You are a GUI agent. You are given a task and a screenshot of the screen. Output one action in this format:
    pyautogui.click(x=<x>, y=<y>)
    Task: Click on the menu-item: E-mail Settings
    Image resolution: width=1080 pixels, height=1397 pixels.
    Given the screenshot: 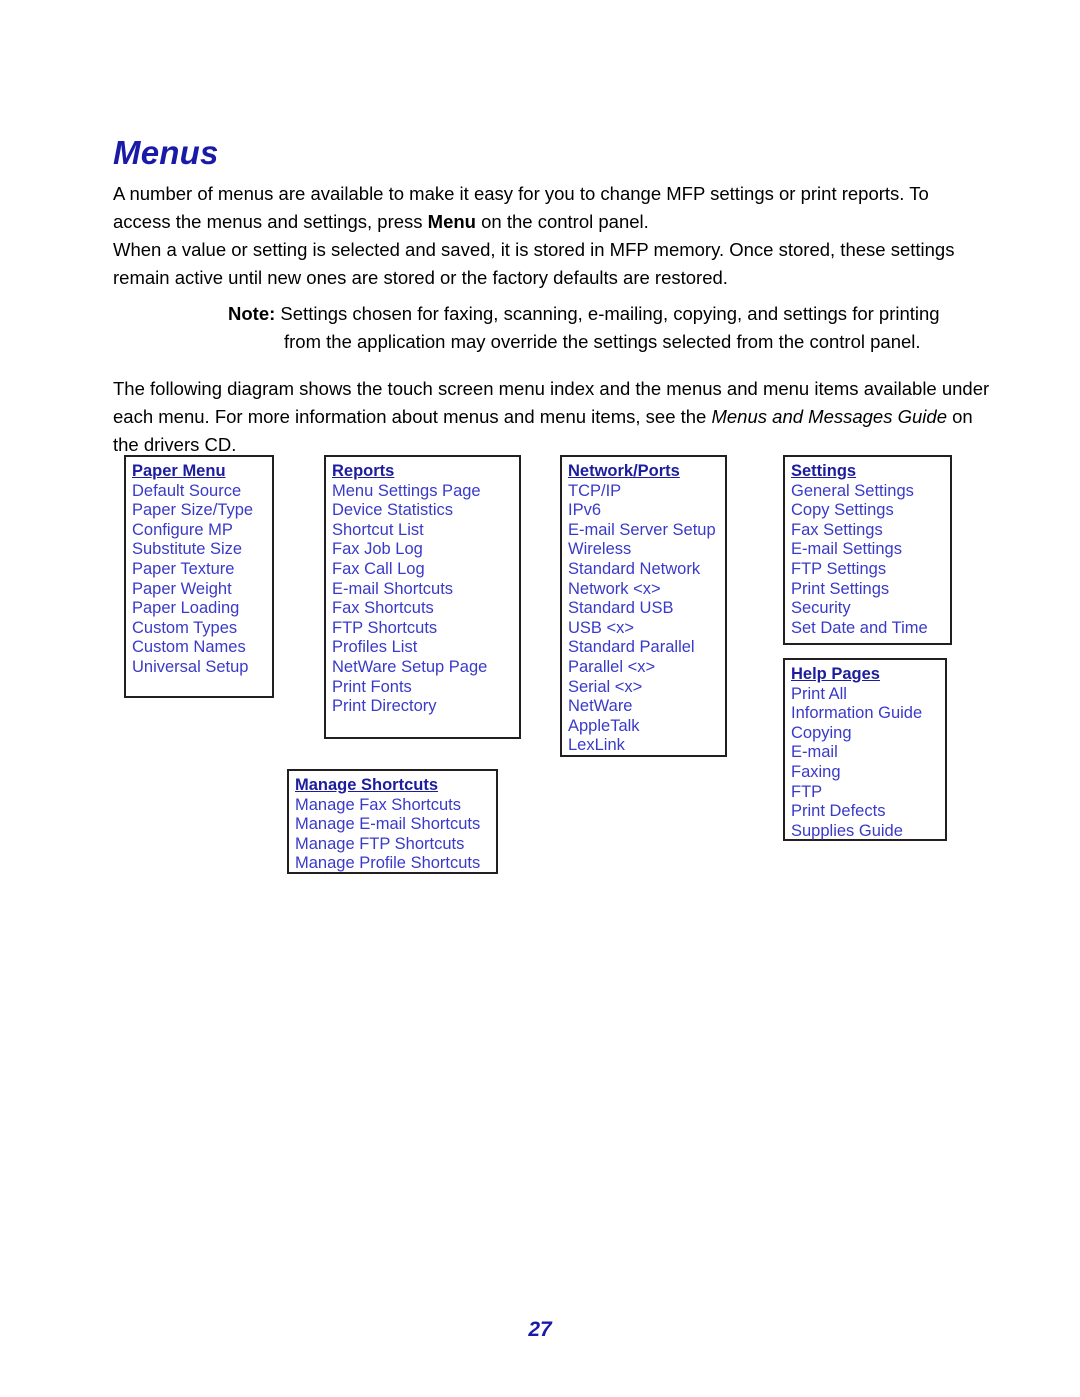 What is the action you would take?
    pyautogui.click(x=870, y=550)
    